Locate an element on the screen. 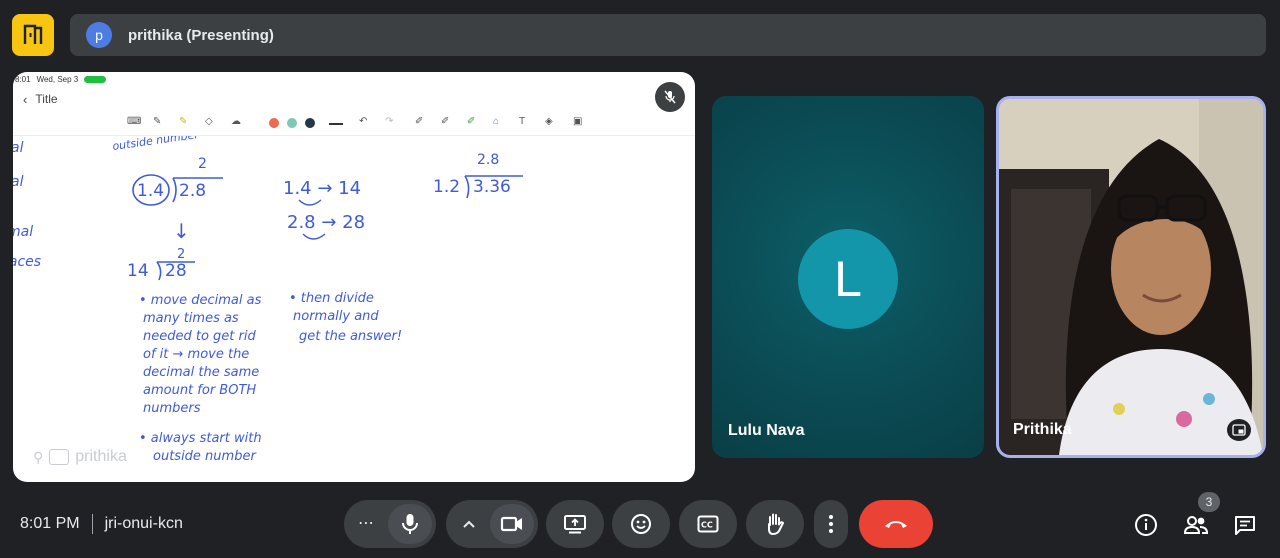  note-2-line: normally and is located at coordinates (336, 316).